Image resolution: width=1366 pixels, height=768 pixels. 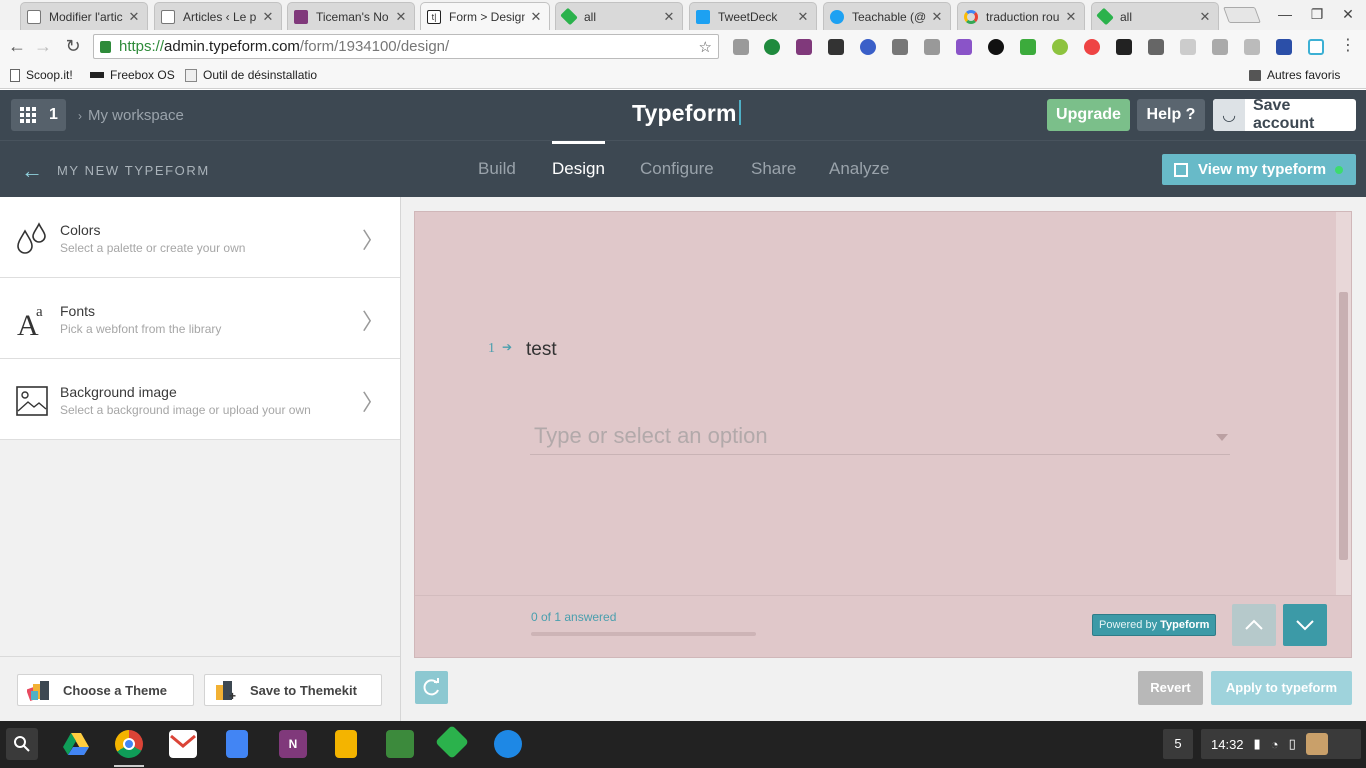 What do you see at coordinates (84, 16) in the screenshot?
I see `browser-tab: Modifier l'artic ✕` at bounding box center [84, 16].